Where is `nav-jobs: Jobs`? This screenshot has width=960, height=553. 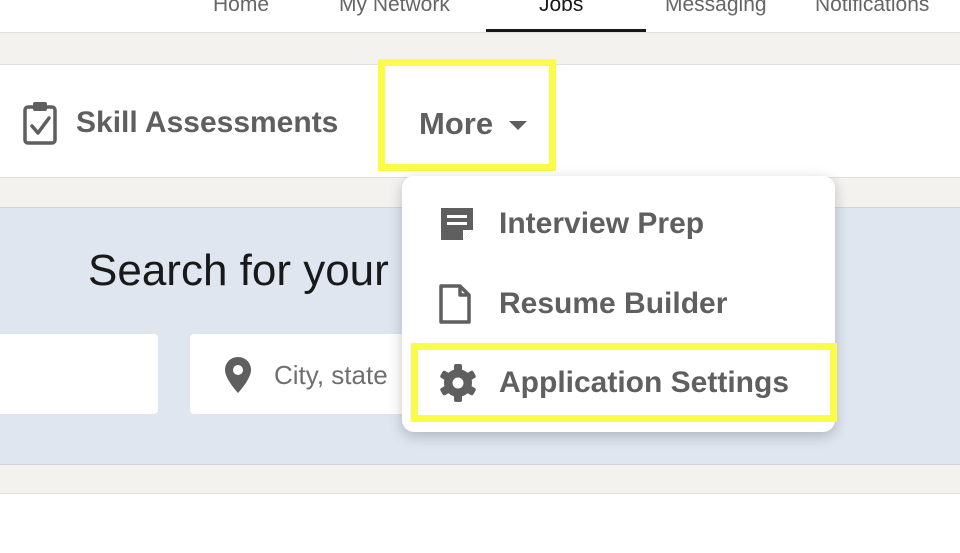 nav-jobs: Jobs is located at coordinates (561, 8).